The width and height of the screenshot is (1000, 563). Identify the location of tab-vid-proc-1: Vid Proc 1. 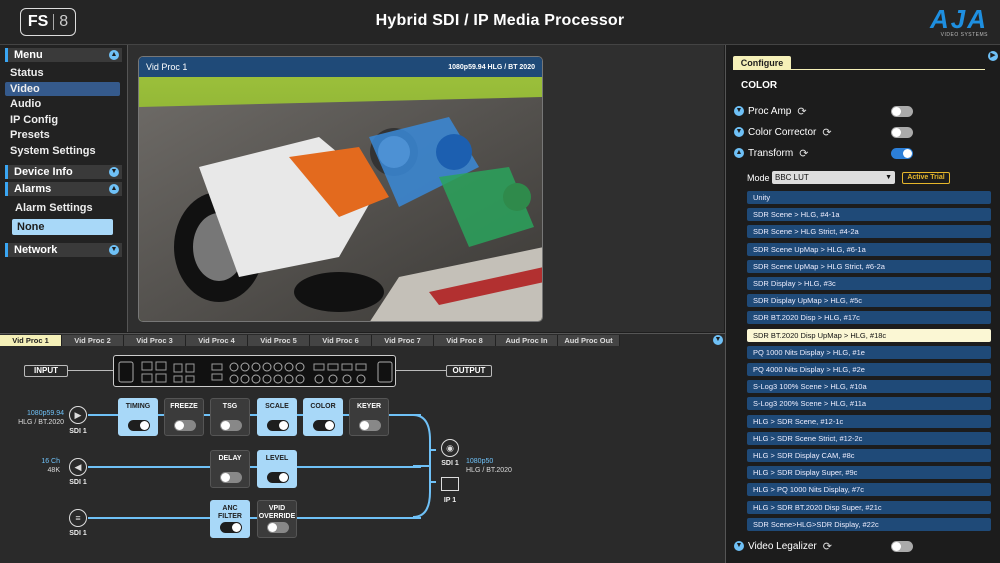
(31, 340).